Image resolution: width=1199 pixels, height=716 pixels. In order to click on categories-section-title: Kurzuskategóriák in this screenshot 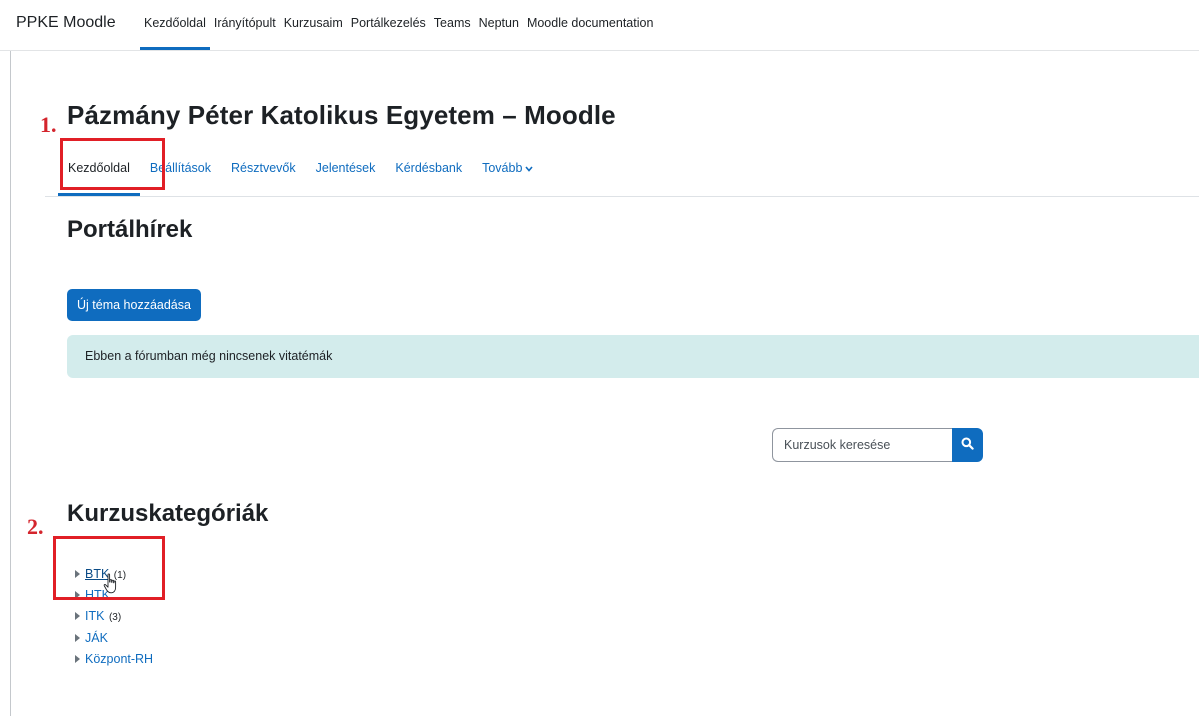, I will do `click(168, 513)`.